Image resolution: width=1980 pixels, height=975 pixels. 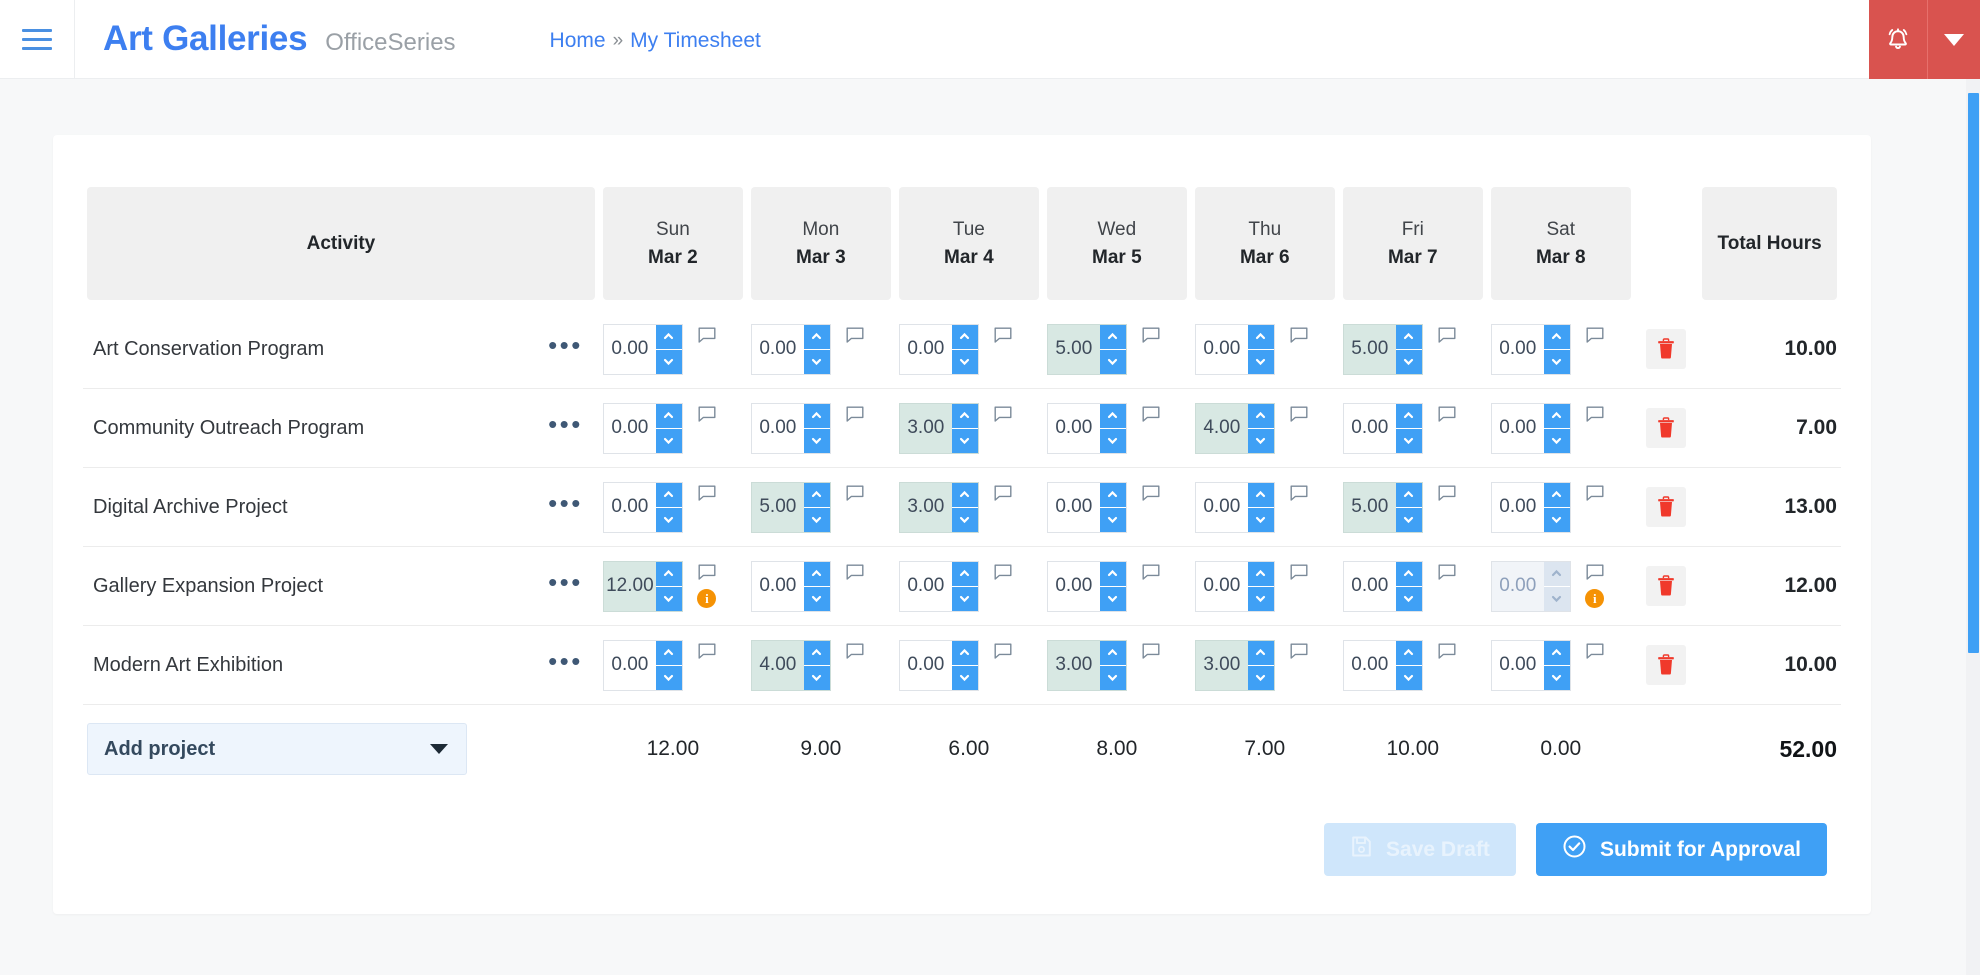 What do you see at coordinates (277, 749) in the screenshot?
I see `add-project-dropdown: Add project` at bounding box center [277, 749].